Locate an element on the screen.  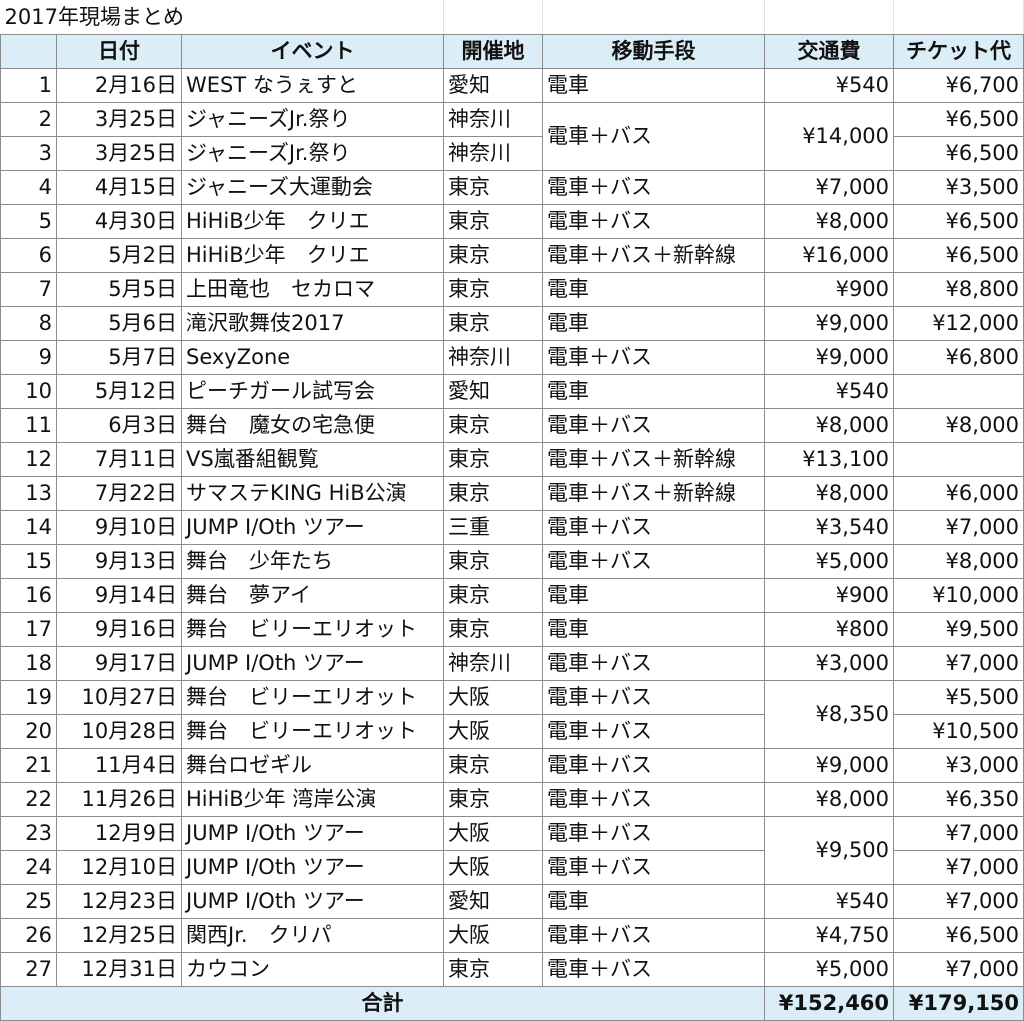
event-cell: 舞台 夢アイ is located at coordinates (312, 595).